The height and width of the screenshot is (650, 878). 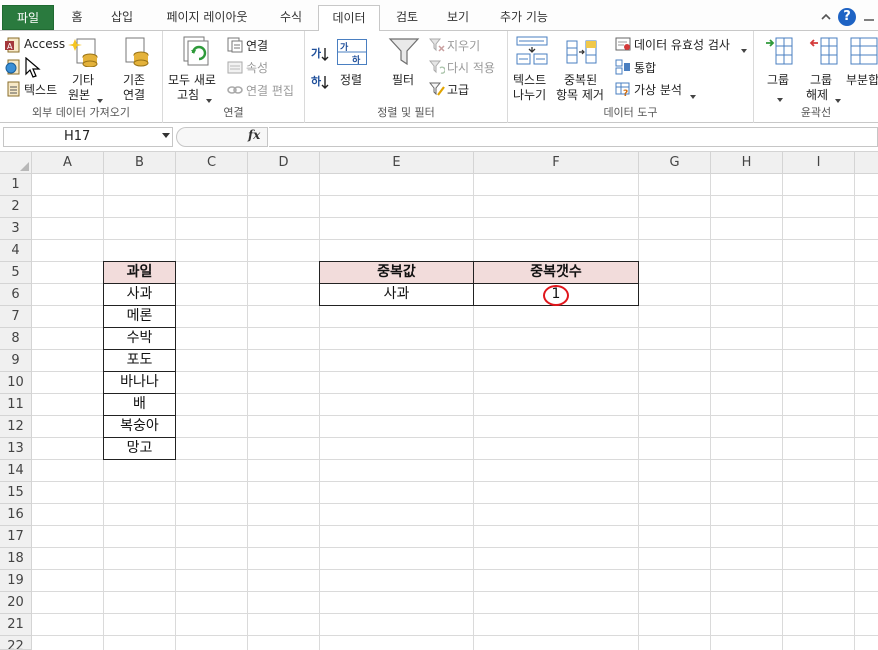 What do you see at coordinates (16, 427) in the screenshot?
I see `row-header-12: 12` at bounding box center [16, 427].